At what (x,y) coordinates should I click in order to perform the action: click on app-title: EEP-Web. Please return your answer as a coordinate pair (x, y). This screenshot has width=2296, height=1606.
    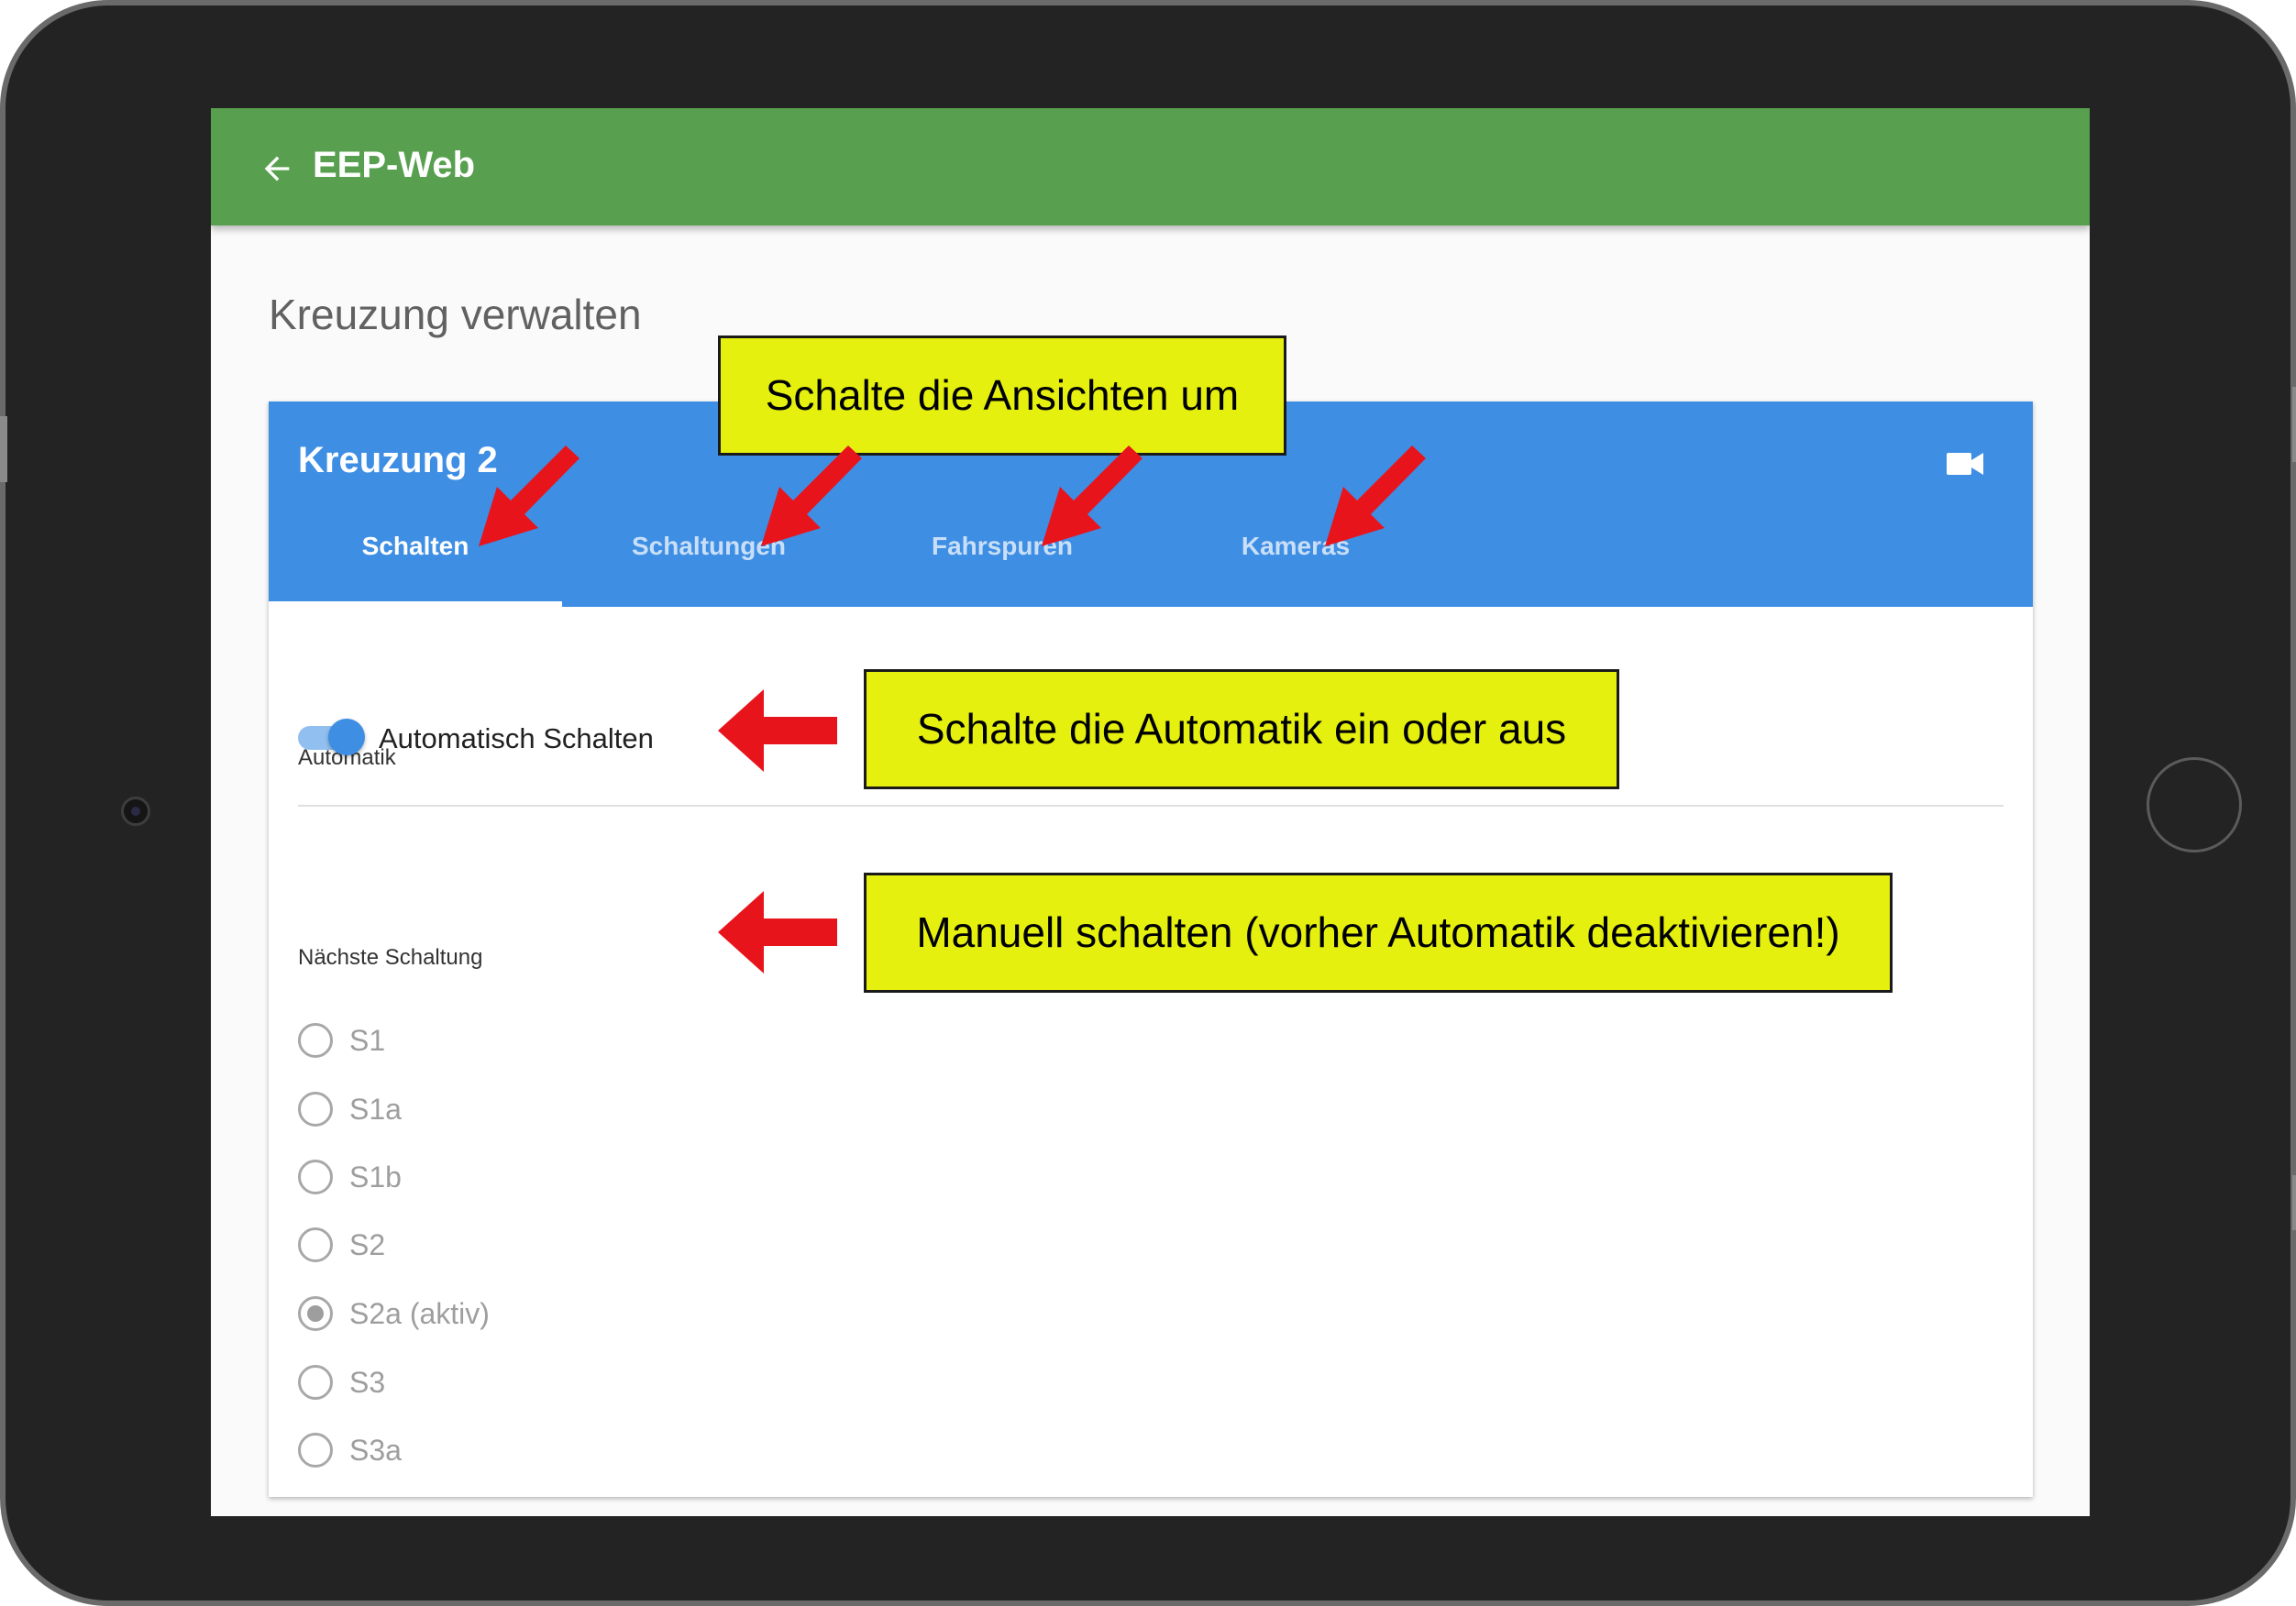
    Looking at the image, I should click on (394, 165).